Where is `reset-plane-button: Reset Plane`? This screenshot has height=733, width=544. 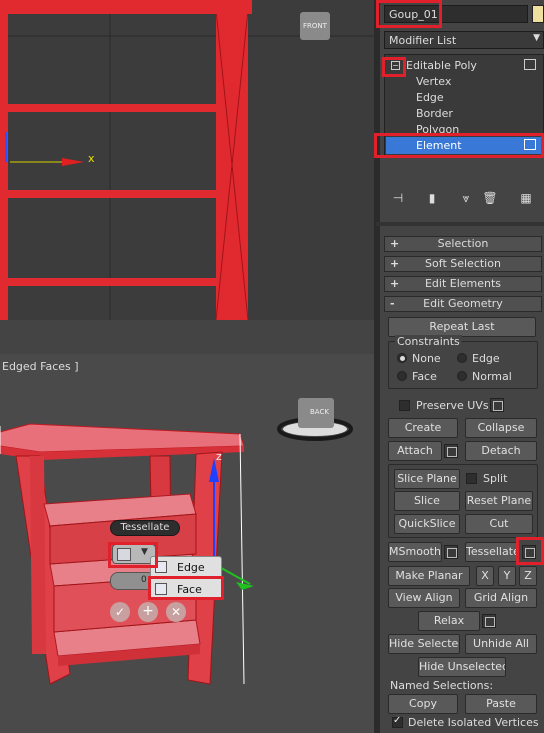 reset-plane-button: Reset Plane is located at coordinates (499, 501).